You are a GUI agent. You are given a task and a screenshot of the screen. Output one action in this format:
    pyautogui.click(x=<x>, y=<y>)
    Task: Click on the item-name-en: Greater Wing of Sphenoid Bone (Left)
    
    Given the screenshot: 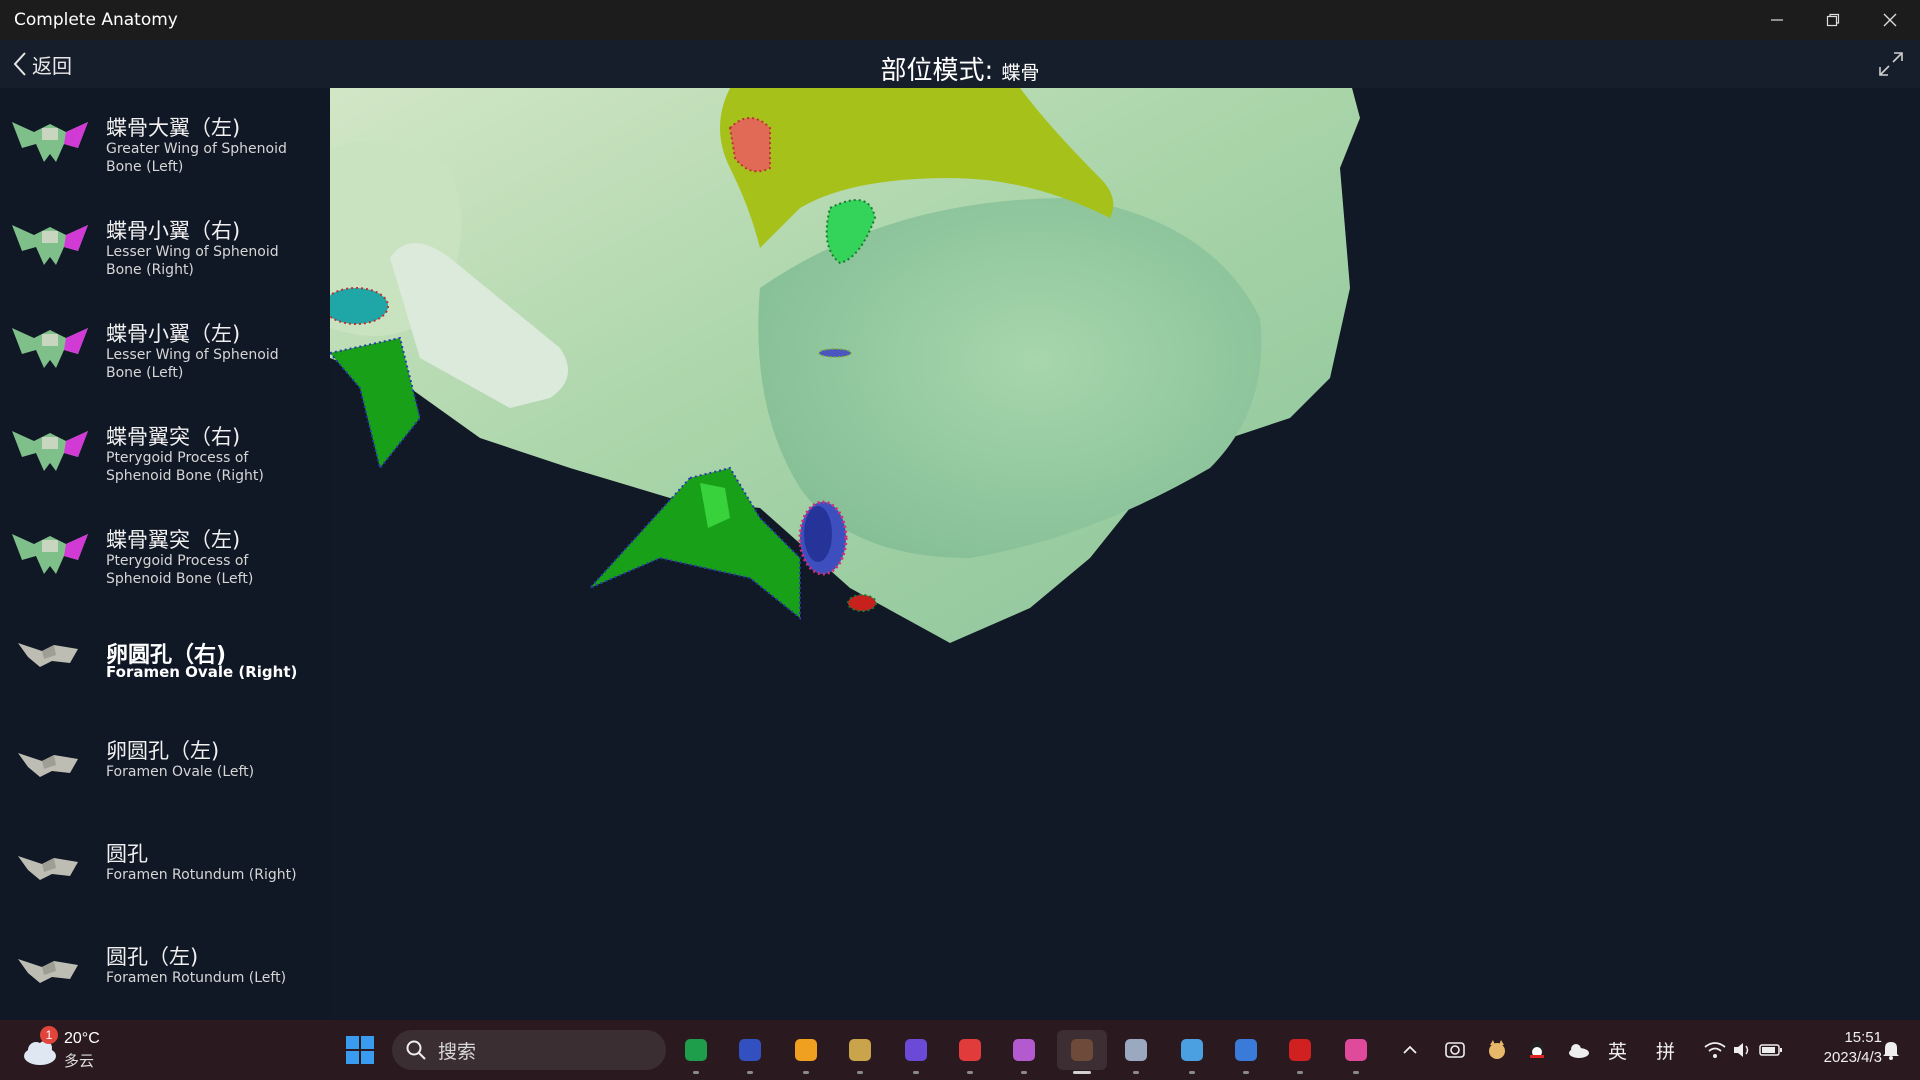 What is the action you would take?
    pyautogui.click(x=196, y=158)
    